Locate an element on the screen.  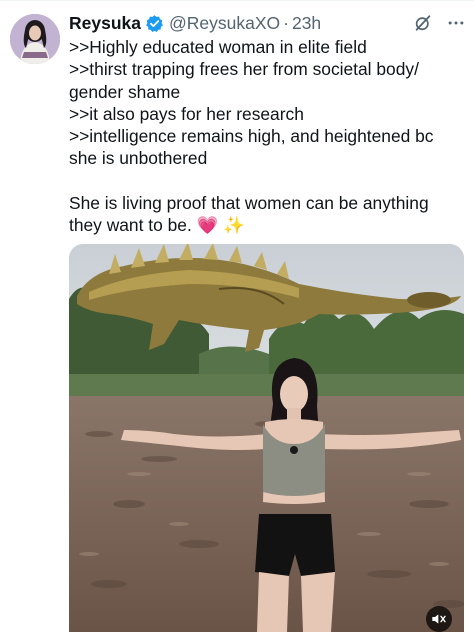
avatar is located at coordinates (35, 39).